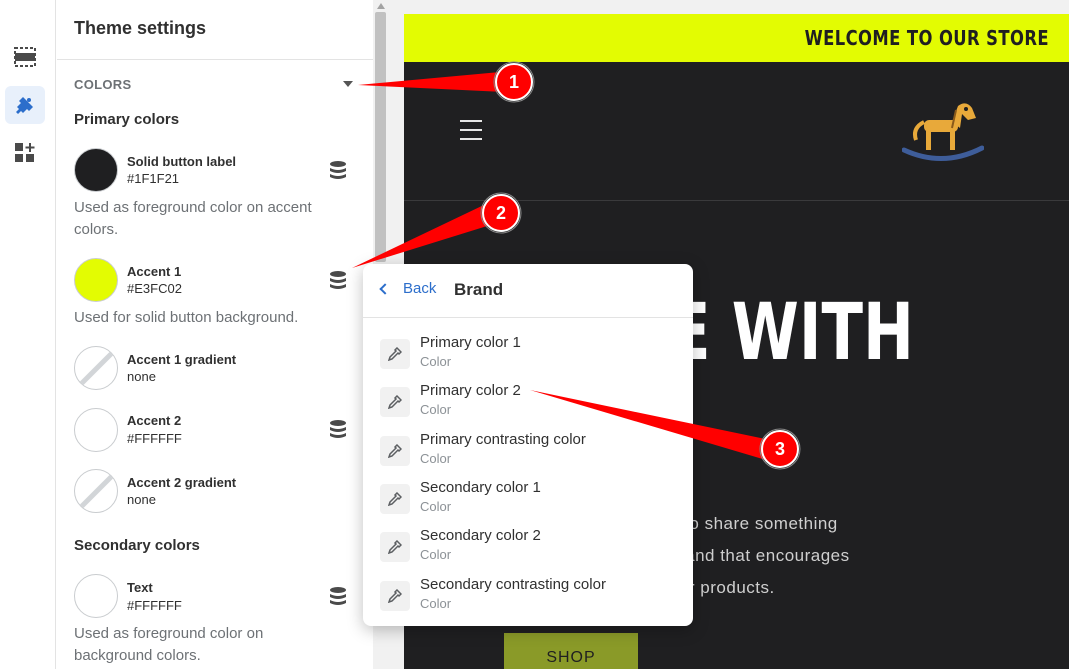  What do you see at coordinates (182, 482) in the screenshot?
I see `setting-name: Accent 2 gradient` at bounding box center [182, 482].